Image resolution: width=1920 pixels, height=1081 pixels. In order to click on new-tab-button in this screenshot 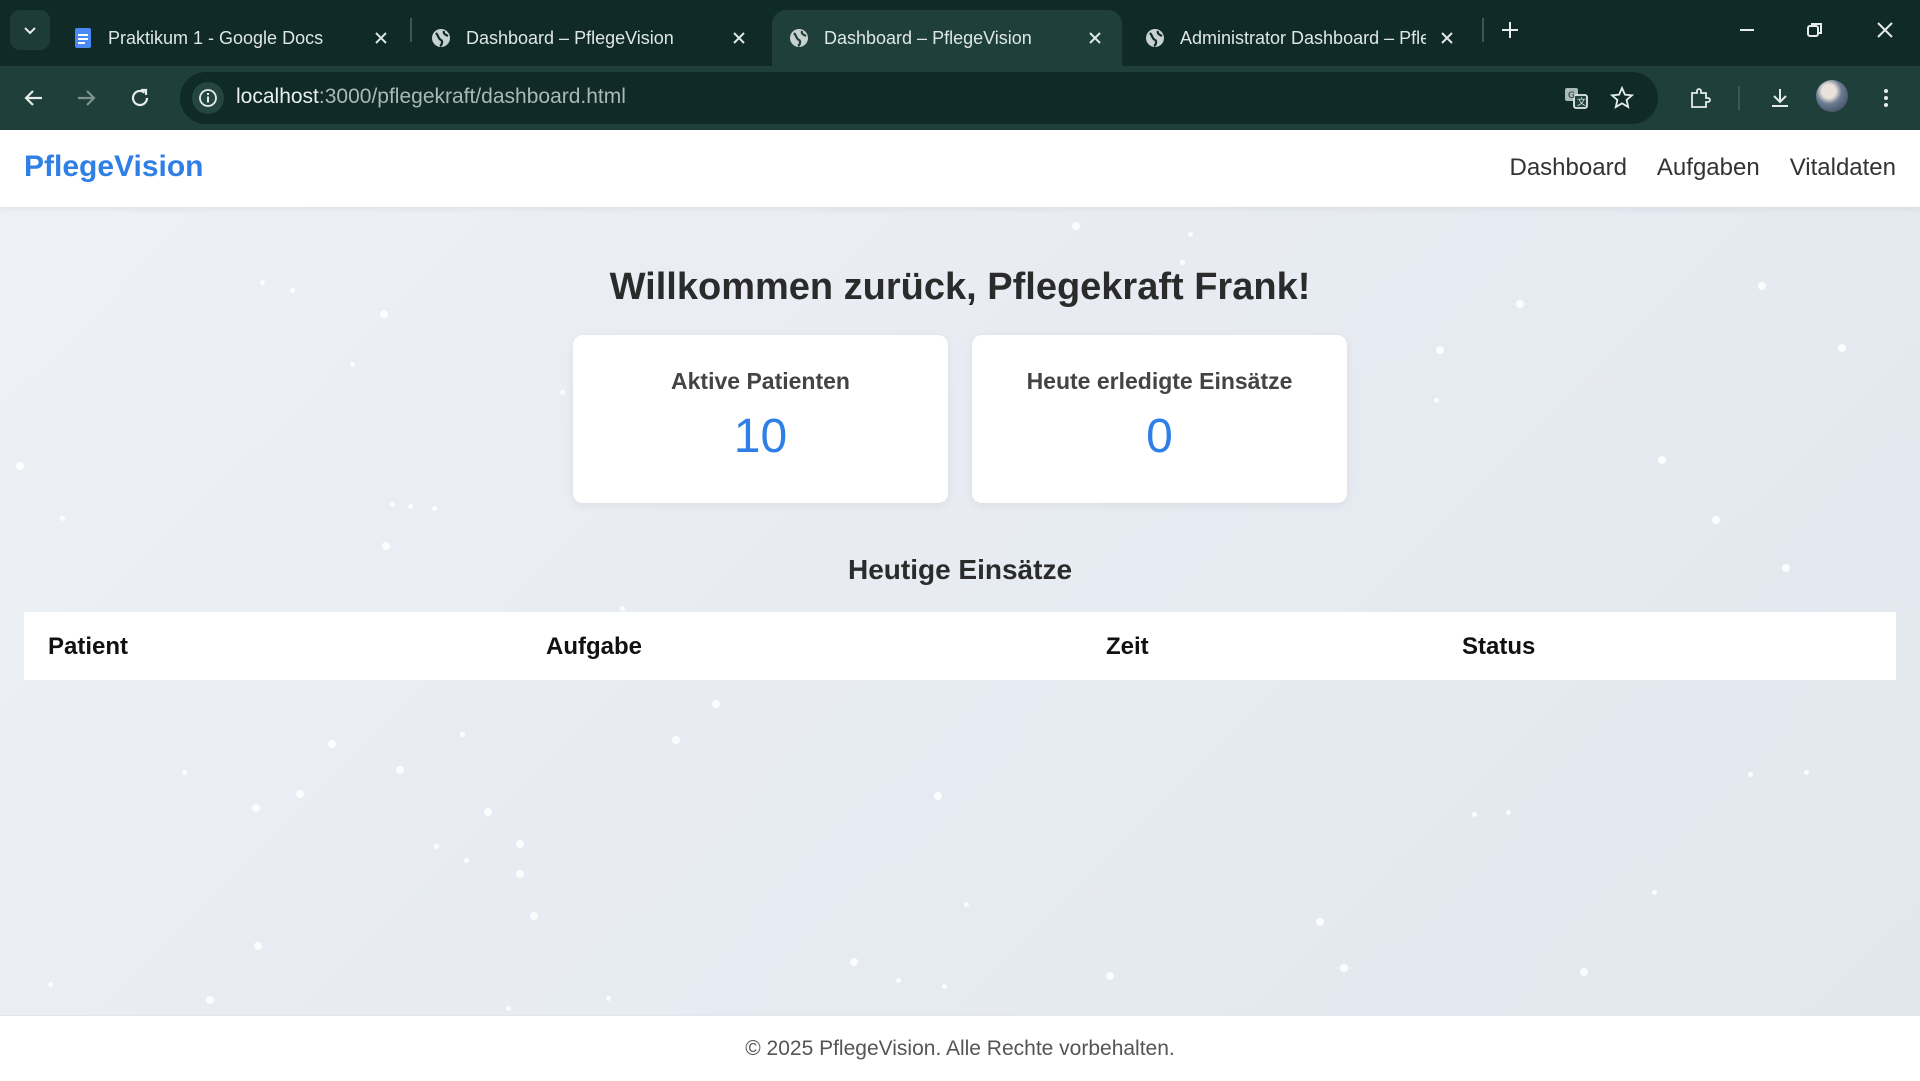, I will do `click(1510, 30)`.